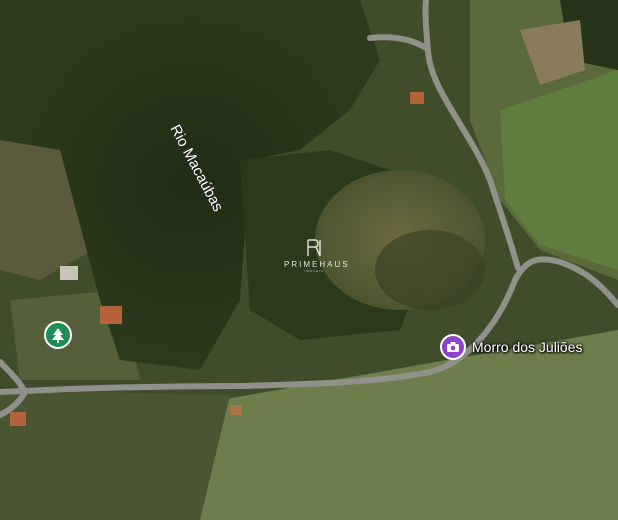 The image size is (618, 520). Describe the element at coordinates (115, 455) in the screenshot. I see `pasture-lower-left` at that location.